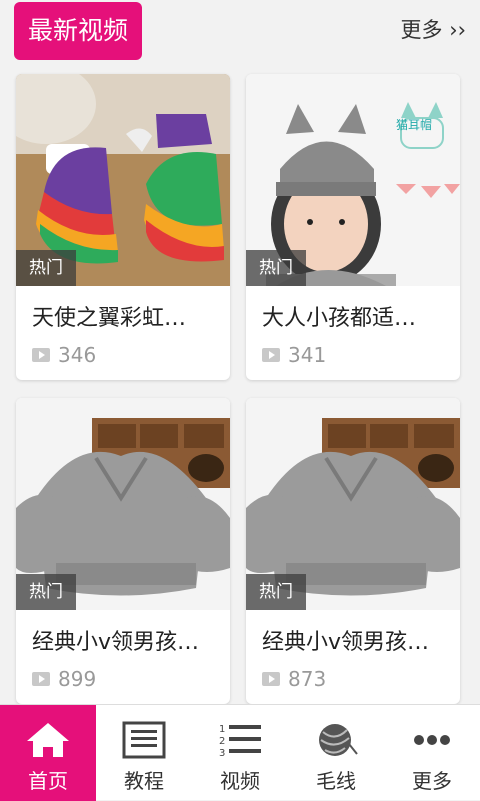  What do you see at coordinates (77, 355) in the screenshot?
I see `view-count-value: 346` at bounding box center [77, 355].